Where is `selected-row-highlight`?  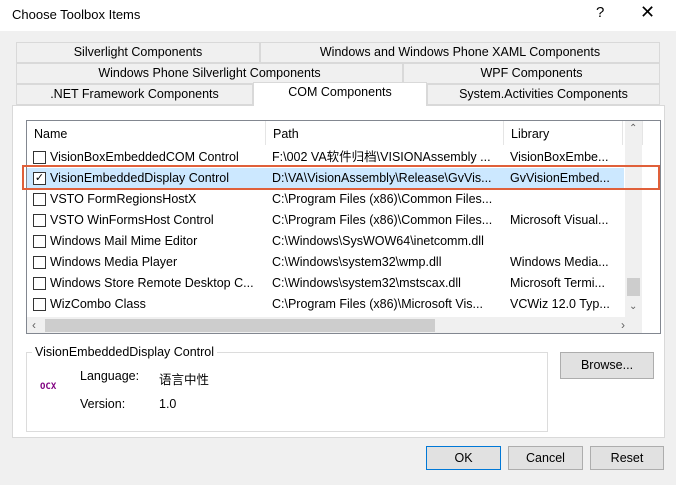
selected-row-highlight is located at coordinates (341, 177).